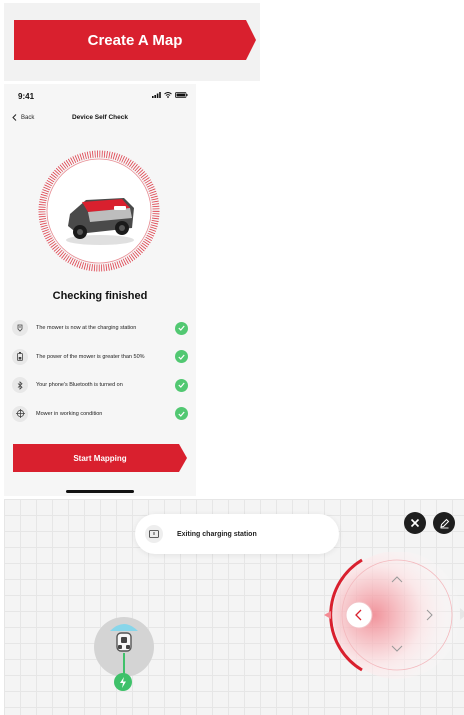 The height and width of the screenshot is (715, 464). Describe the element at coordinates (156, 95) in the screenshot. I see `signal-icon` at that location.